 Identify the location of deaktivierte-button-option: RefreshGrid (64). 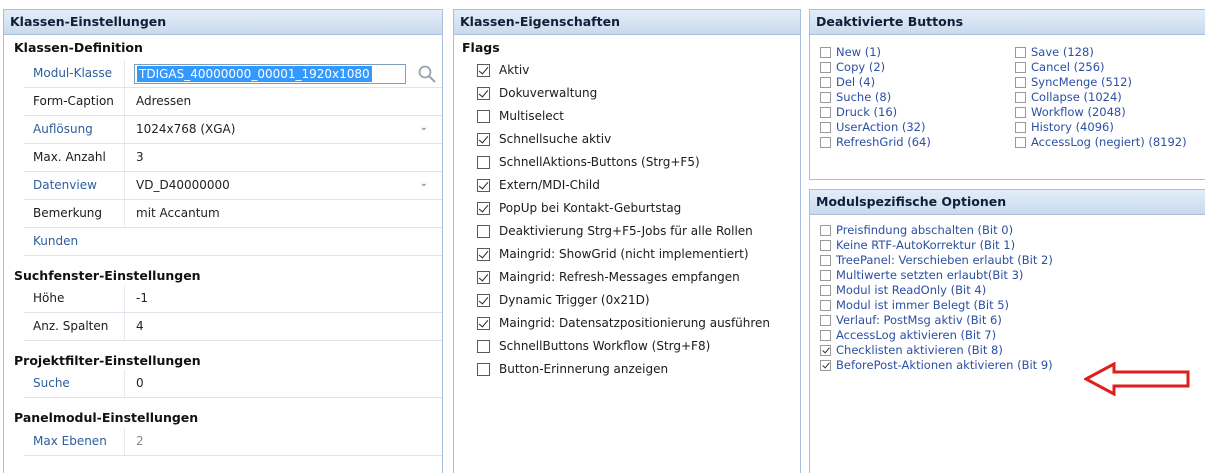
(875, 142).